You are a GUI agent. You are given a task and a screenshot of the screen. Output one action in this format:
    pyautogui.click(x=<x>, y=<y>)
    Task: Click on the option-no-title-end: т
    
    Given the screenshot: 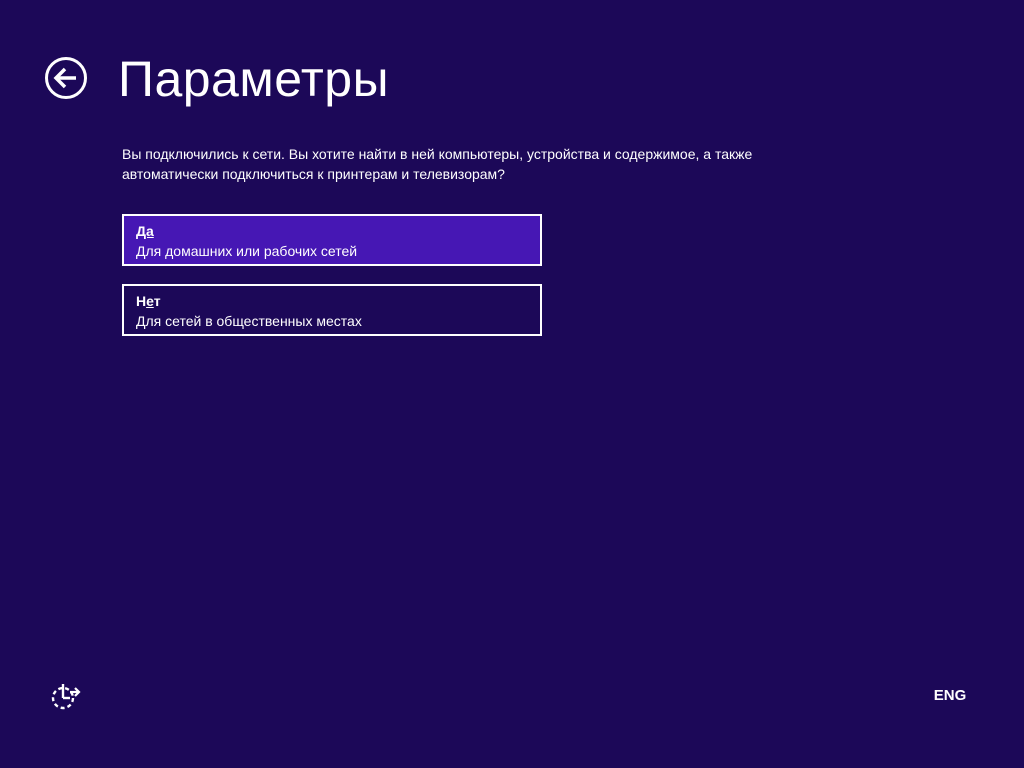 What is the action you would take?
    pyautogui.click(x=157, y=301)
    